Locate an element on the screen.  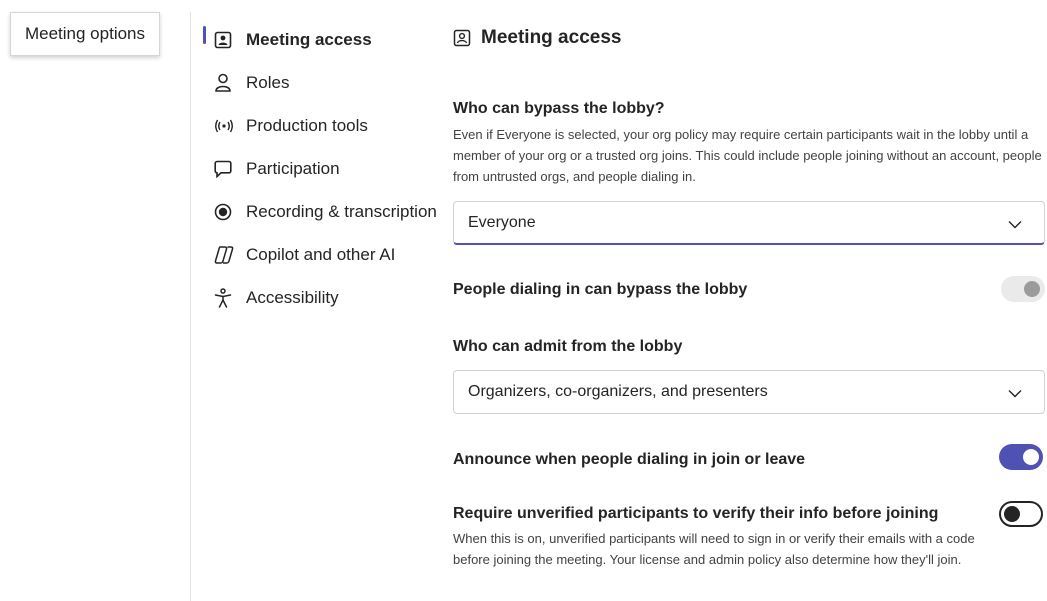
meeting-options-label: Meeting options is located at coordinates (85, 33).